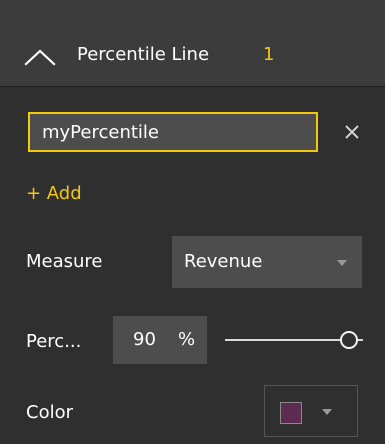 The height and width of the screenshot is (444, 385). I want to click on add-button: + Add, so click(54, 194).